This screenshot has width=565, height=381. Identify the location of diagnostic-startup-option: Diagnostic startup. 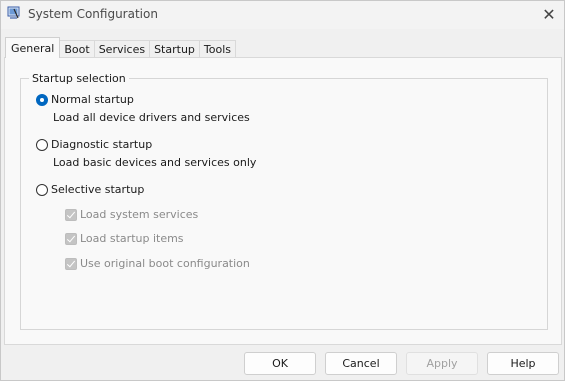
(94, 144).